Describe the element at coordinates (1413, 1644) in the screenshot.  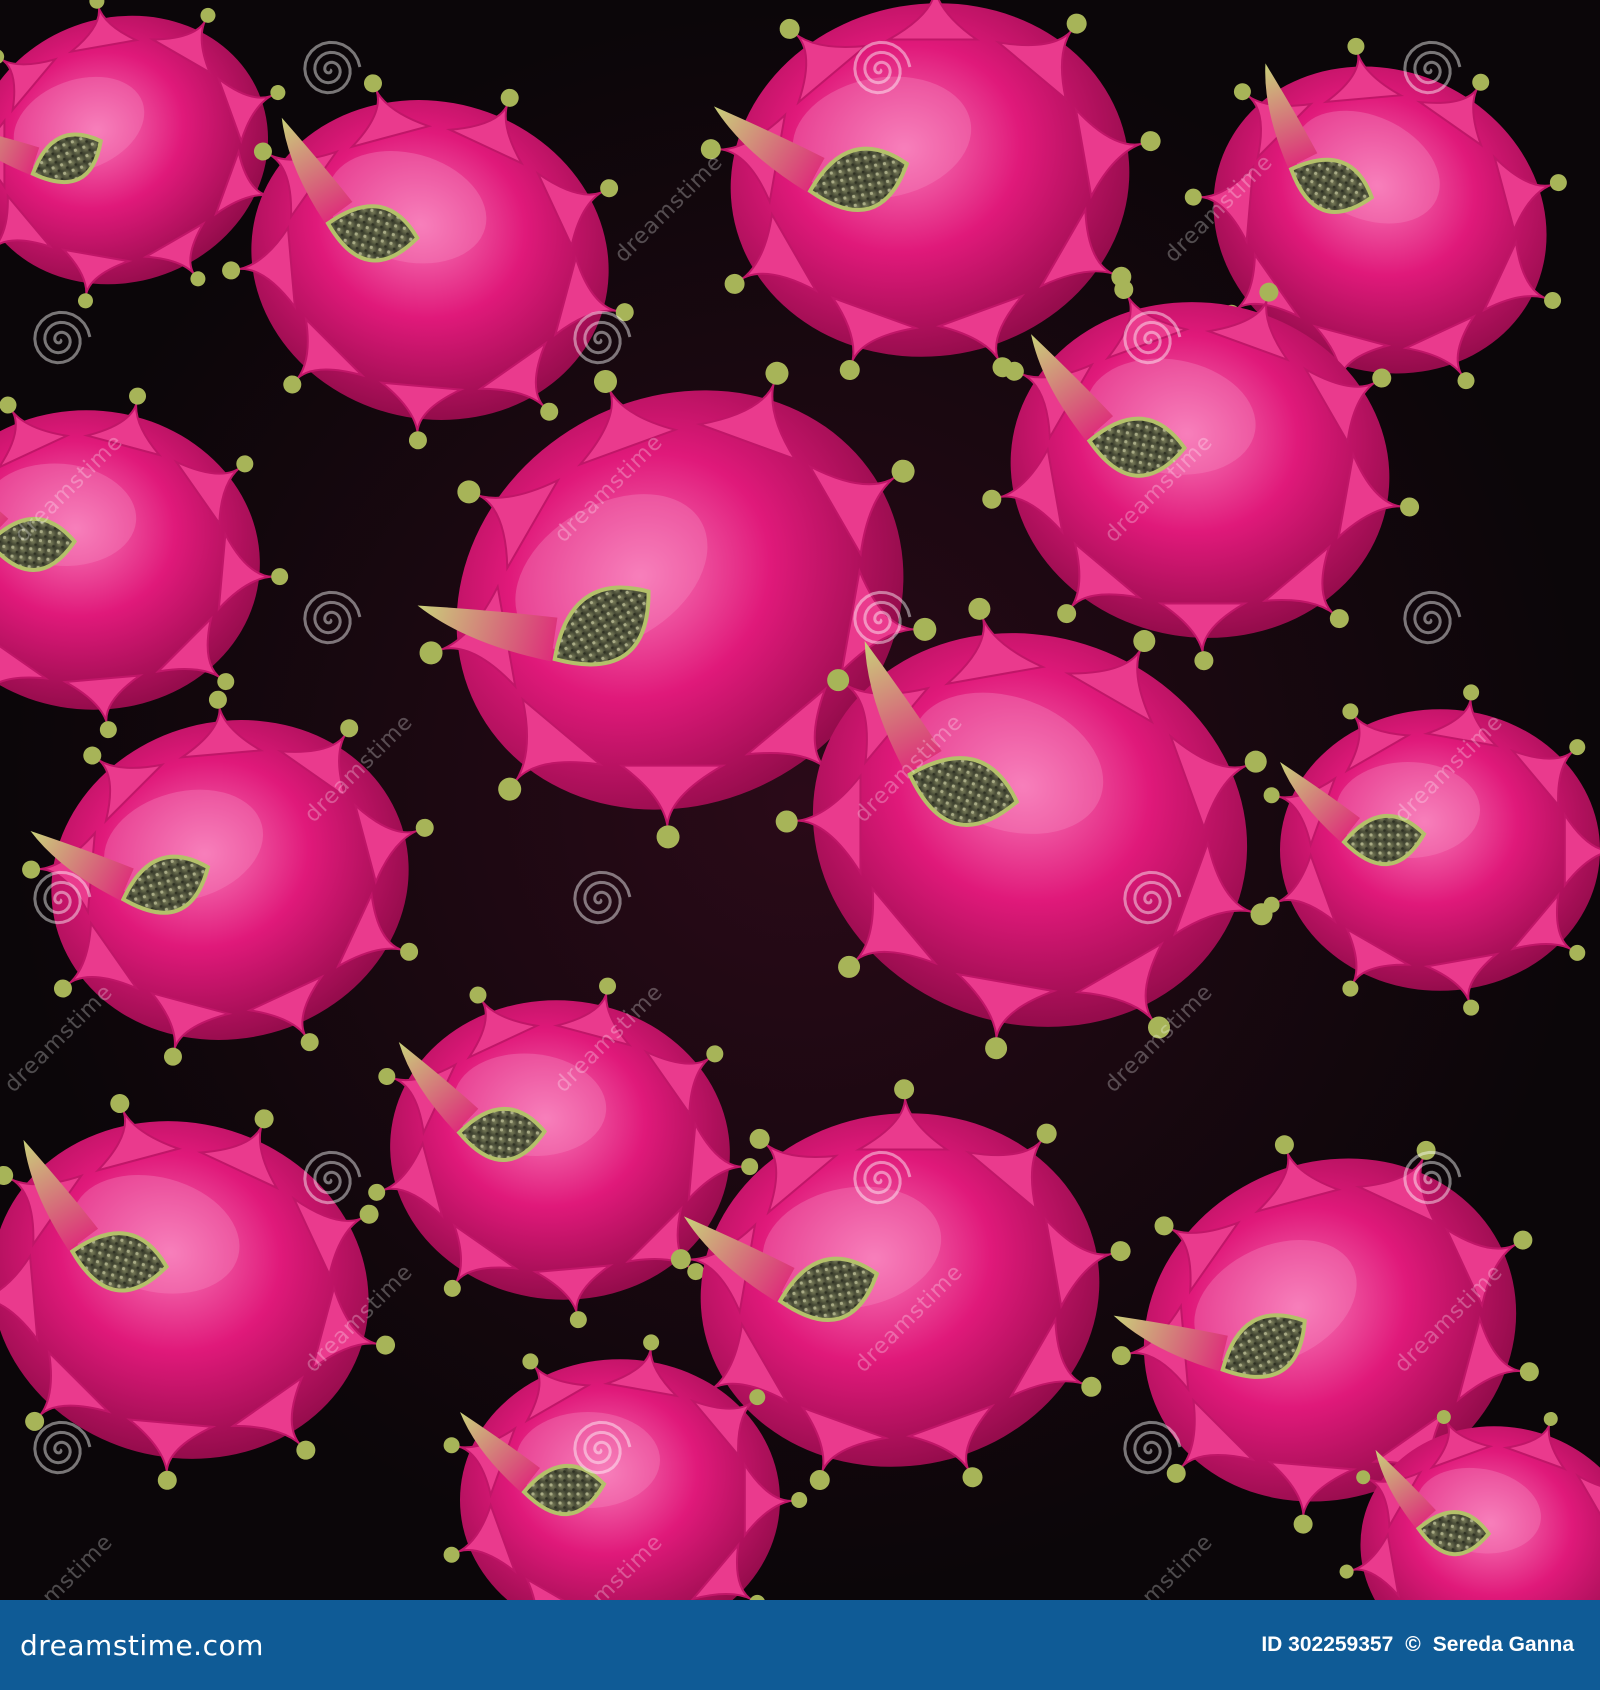
I see `copyright-symbol: ©` at that location.